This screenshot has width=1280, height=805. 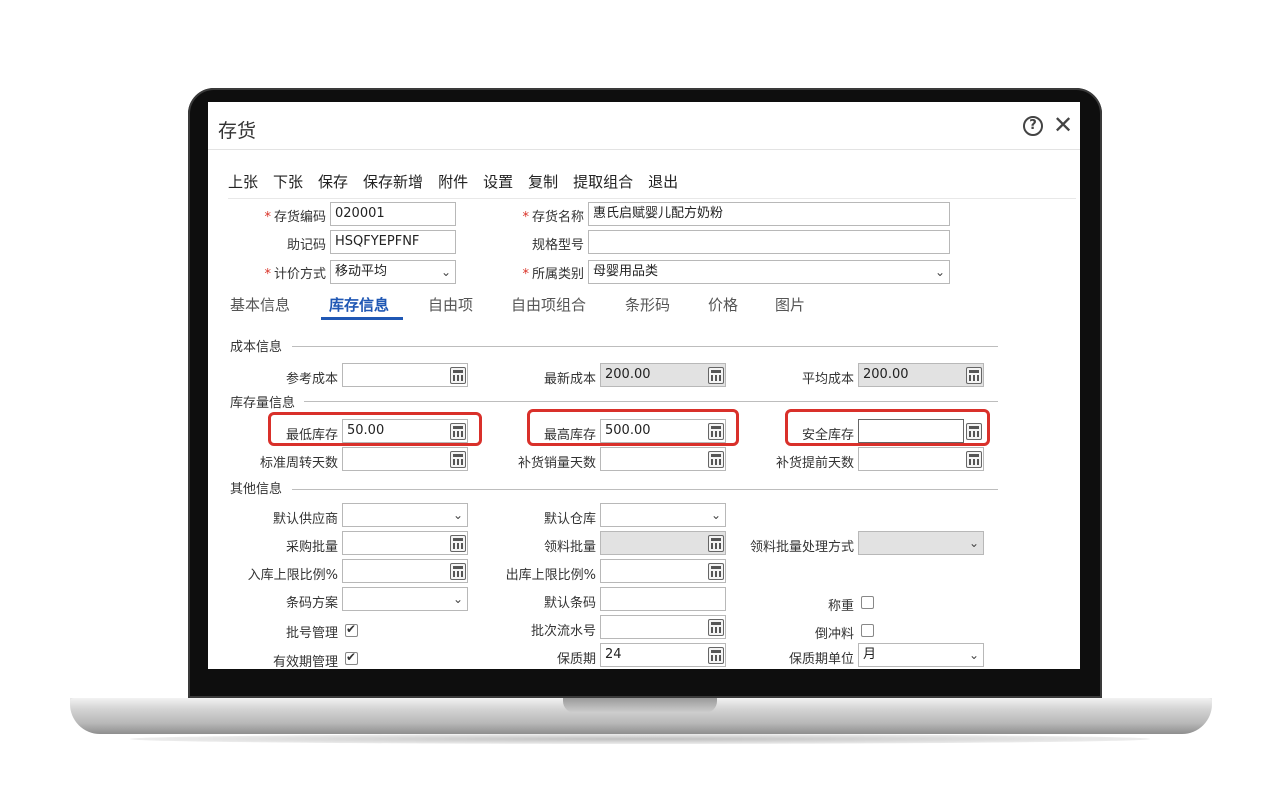 I want to click on default-supplier-label: 默认供应商, so click(x=305, y=519).